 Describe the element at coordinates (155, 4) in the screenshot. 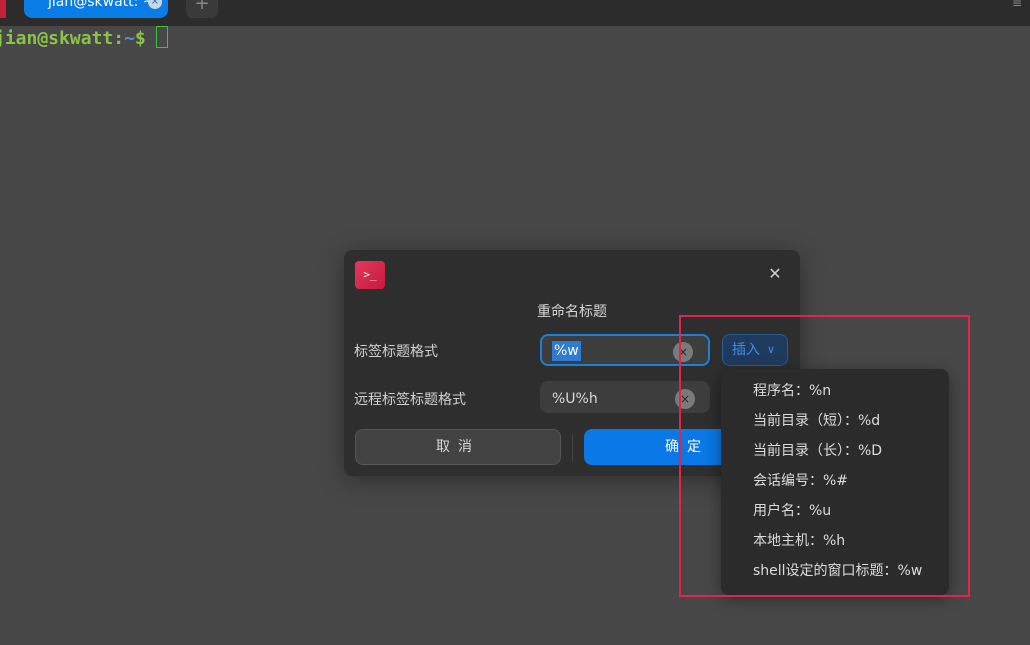

I see `tab-close-icon: ×` at that location.